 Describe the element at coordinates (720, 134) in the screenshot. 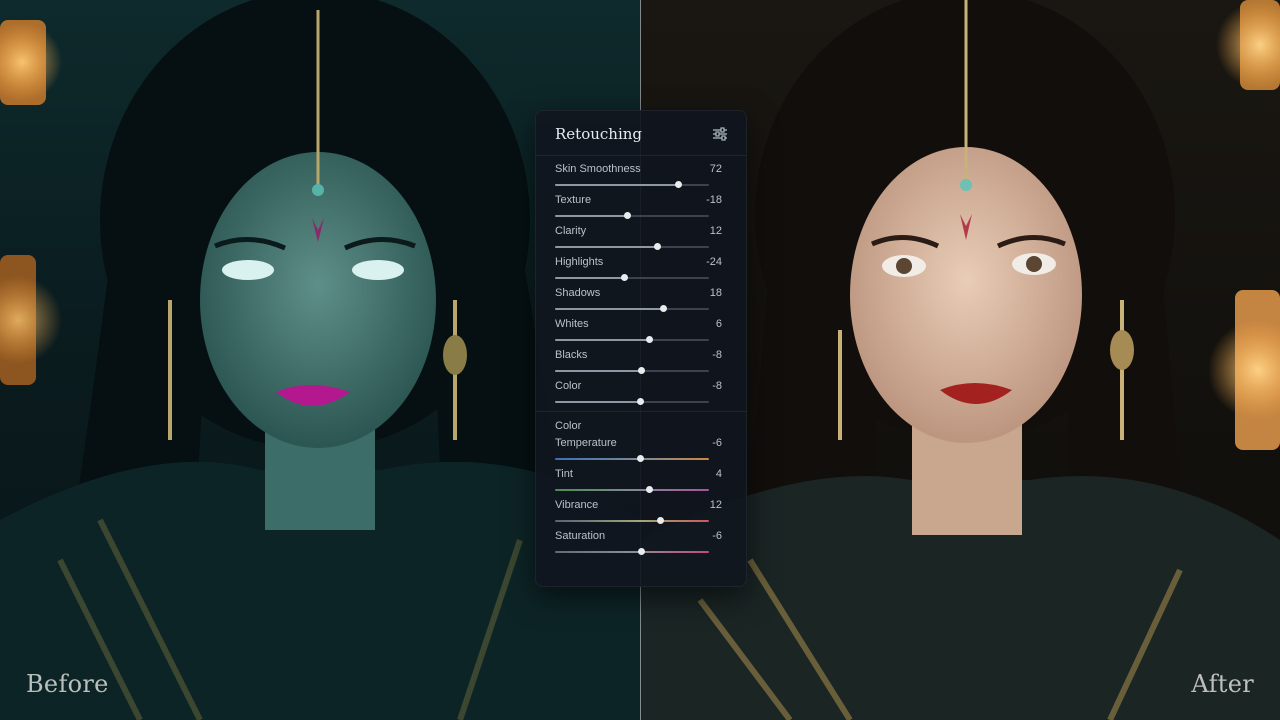

I see `sliders-settings-icon` at that location.